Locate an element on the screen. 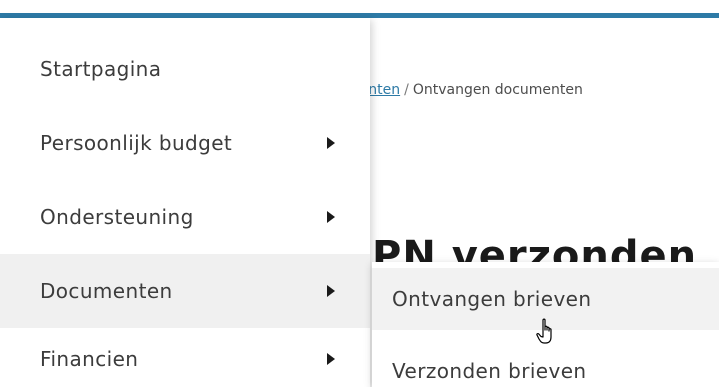 The height and width of the screenshot is (387, 719). breadcrumb: menten / Ontvangen documenten is located at coordinates (464, 90).